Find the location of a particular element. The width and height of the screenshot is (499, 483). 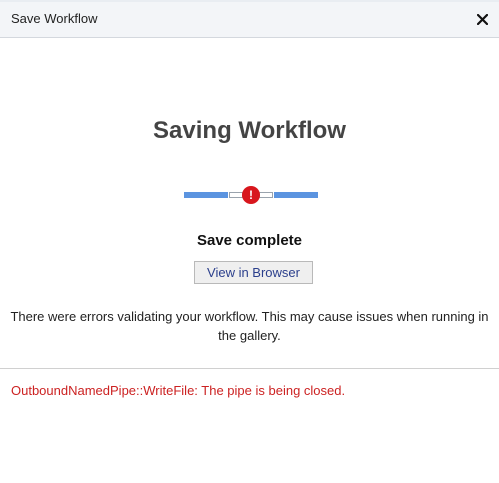

error-icon: ! is located at coordinates (251, 195).